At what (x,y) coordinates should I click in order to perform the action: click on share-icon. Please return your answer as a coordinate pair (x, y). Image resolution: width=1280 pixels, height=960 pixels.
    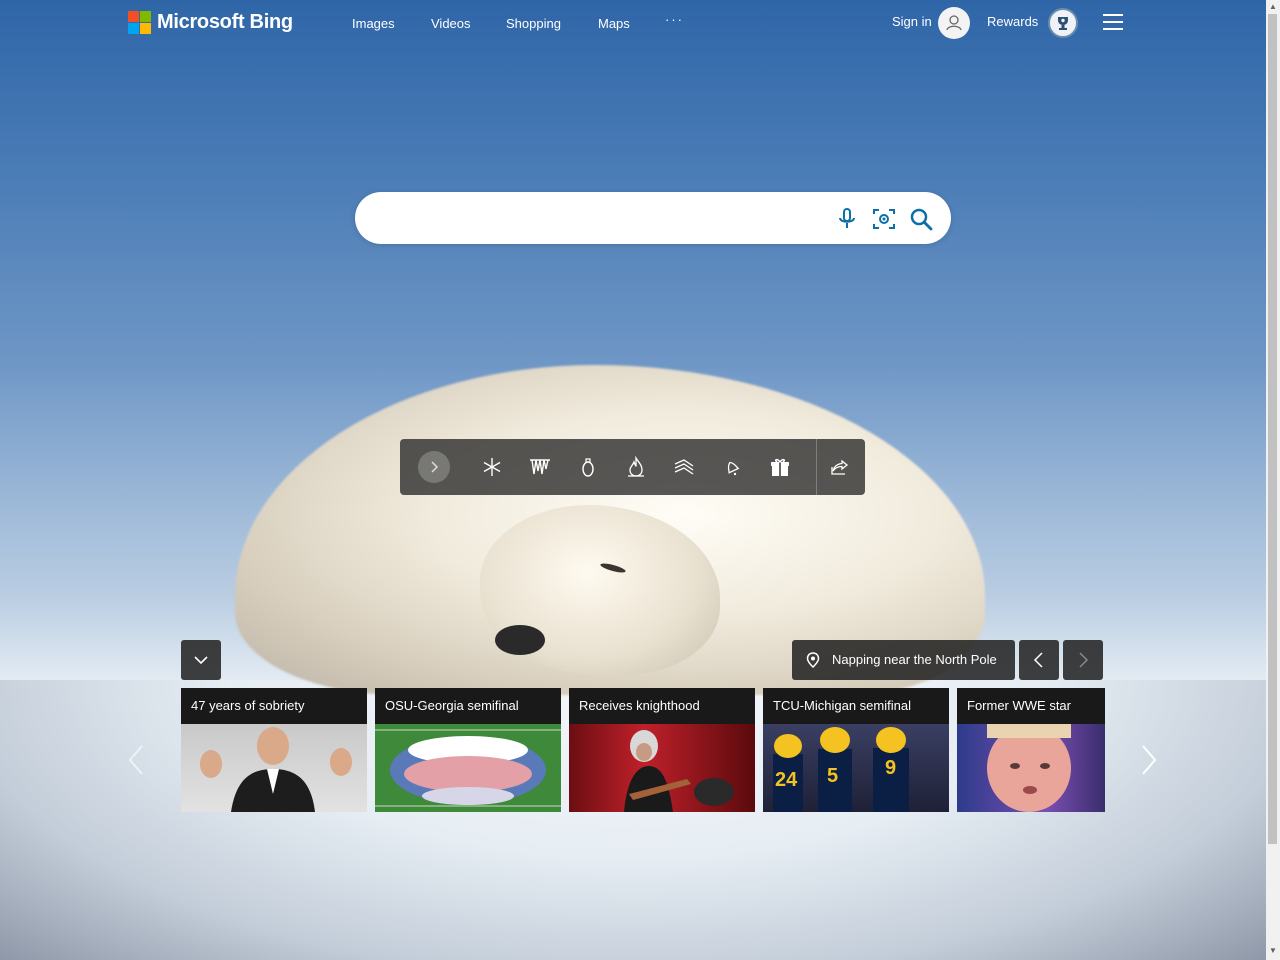
    Looking at the image, I should click on (840, 467).